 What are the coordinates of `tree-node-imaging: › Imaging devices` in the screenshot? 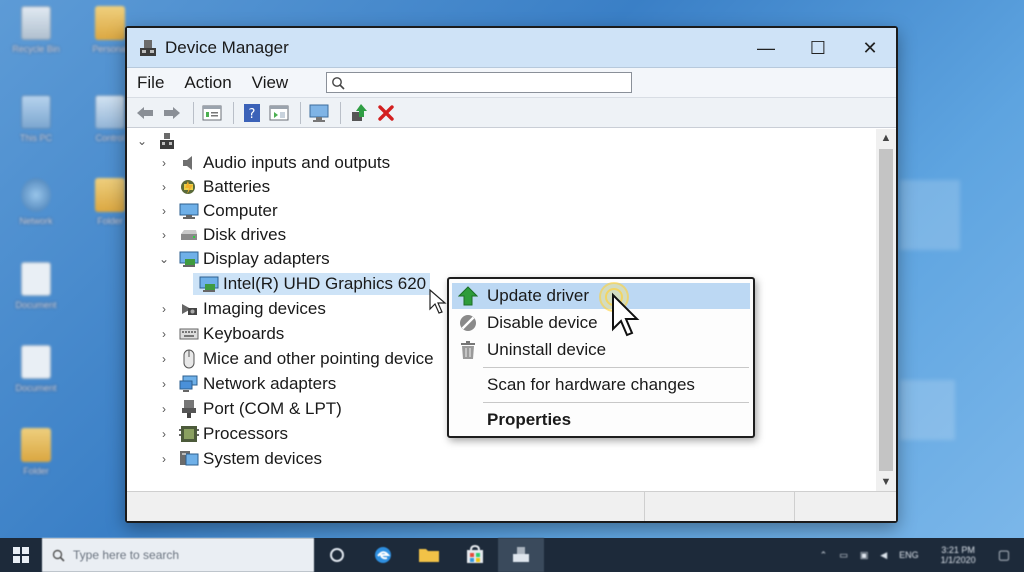 It's located at (241, 309).